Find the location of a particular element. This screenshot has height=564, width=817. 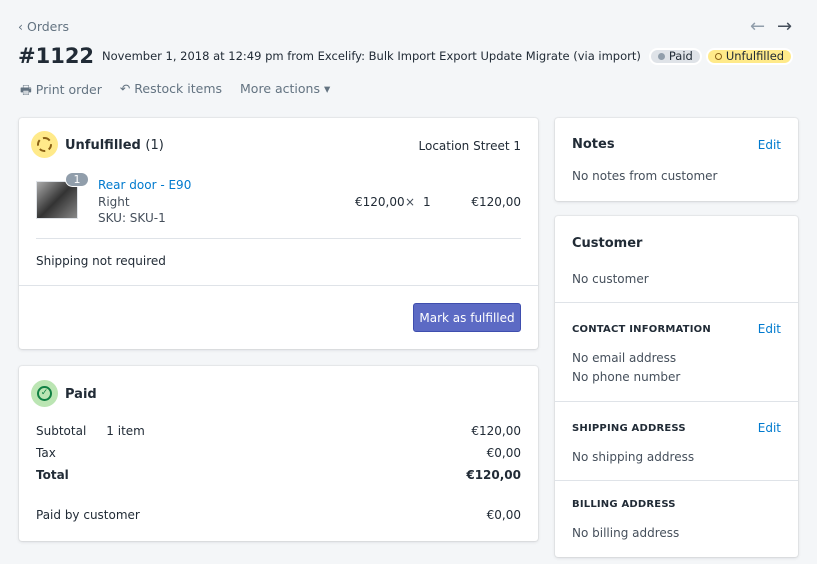

billing-heading: BILLING ADDRESS is located at coordinates (624, 504).